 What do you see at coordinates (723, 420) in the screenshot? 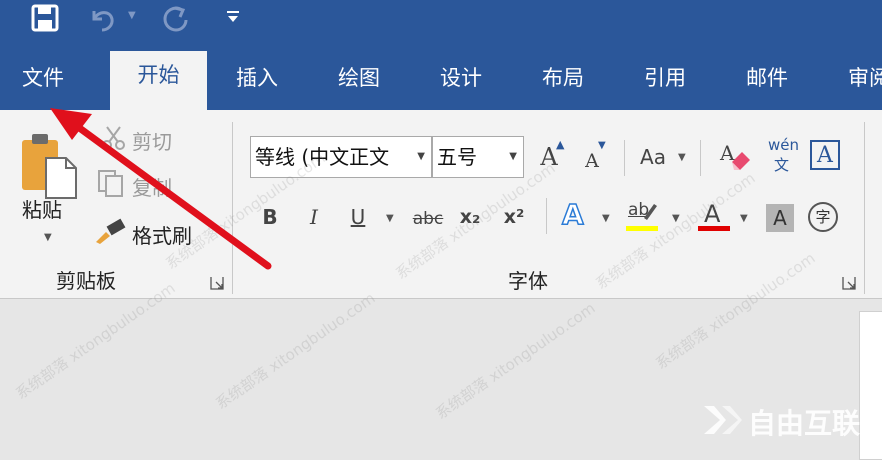
I see `watermark-logo-icon` at bounding box center [723, 420].